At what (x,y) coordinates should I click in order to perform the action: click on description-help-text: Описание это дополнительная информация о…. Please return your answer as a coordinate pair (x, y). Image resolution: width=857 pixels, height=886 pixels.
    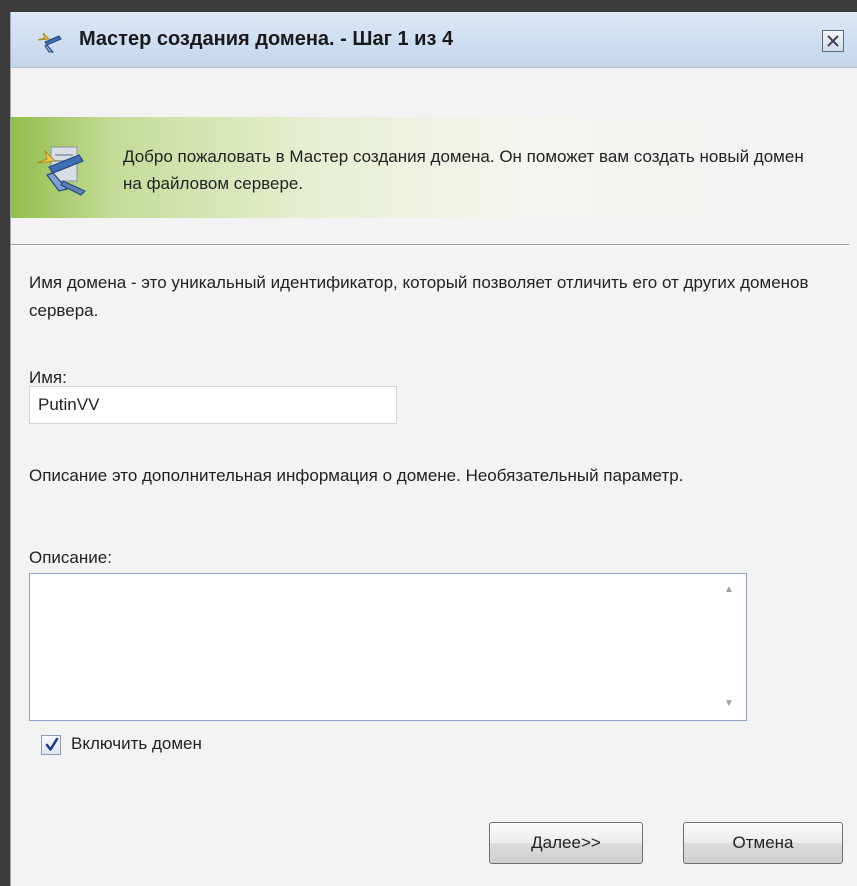
    Looking at the image, I should click on (356, 475).